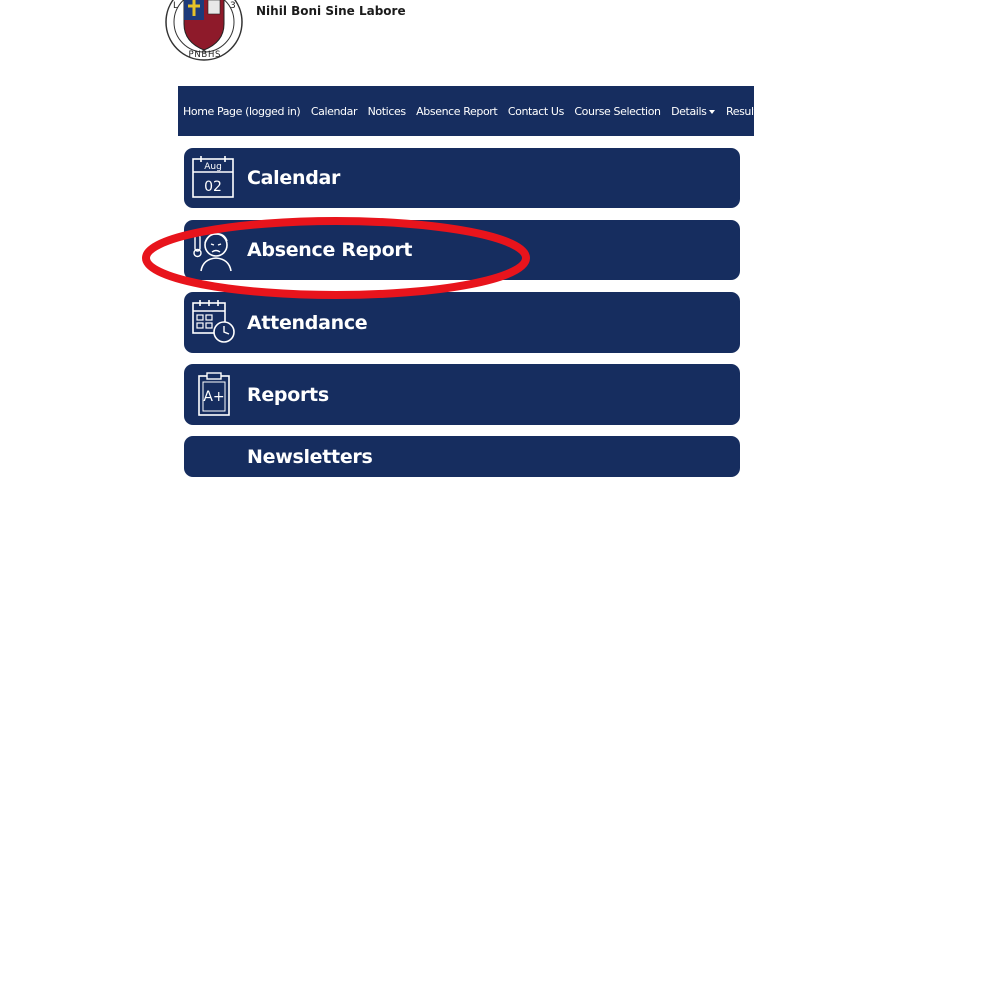 The width and height of the screenshot is (1000, 1000). What do you see at coordinates (213, 321) in the screenshot?
I see `attendance-calendar-clock-icon` at bounding box center [213, 321].